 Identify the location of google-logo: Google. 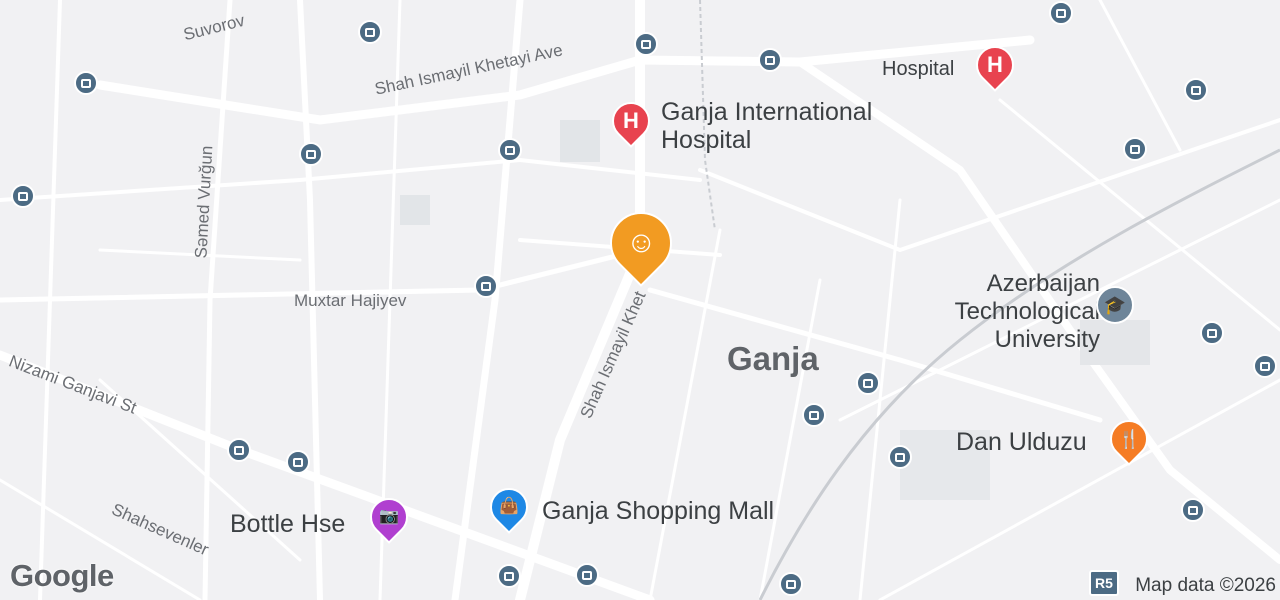
(62, 576).